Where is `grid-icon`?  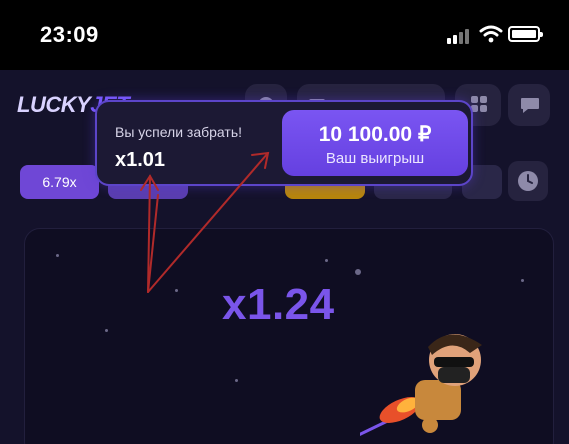
grid-icon is located at coordinates (479, 104).